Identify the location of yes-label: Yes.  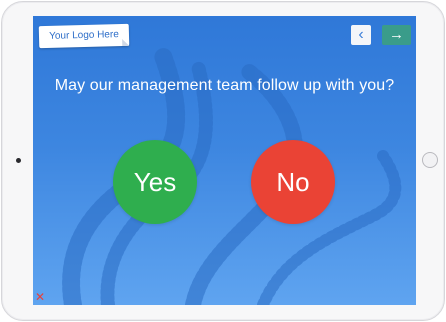
(155, 182).